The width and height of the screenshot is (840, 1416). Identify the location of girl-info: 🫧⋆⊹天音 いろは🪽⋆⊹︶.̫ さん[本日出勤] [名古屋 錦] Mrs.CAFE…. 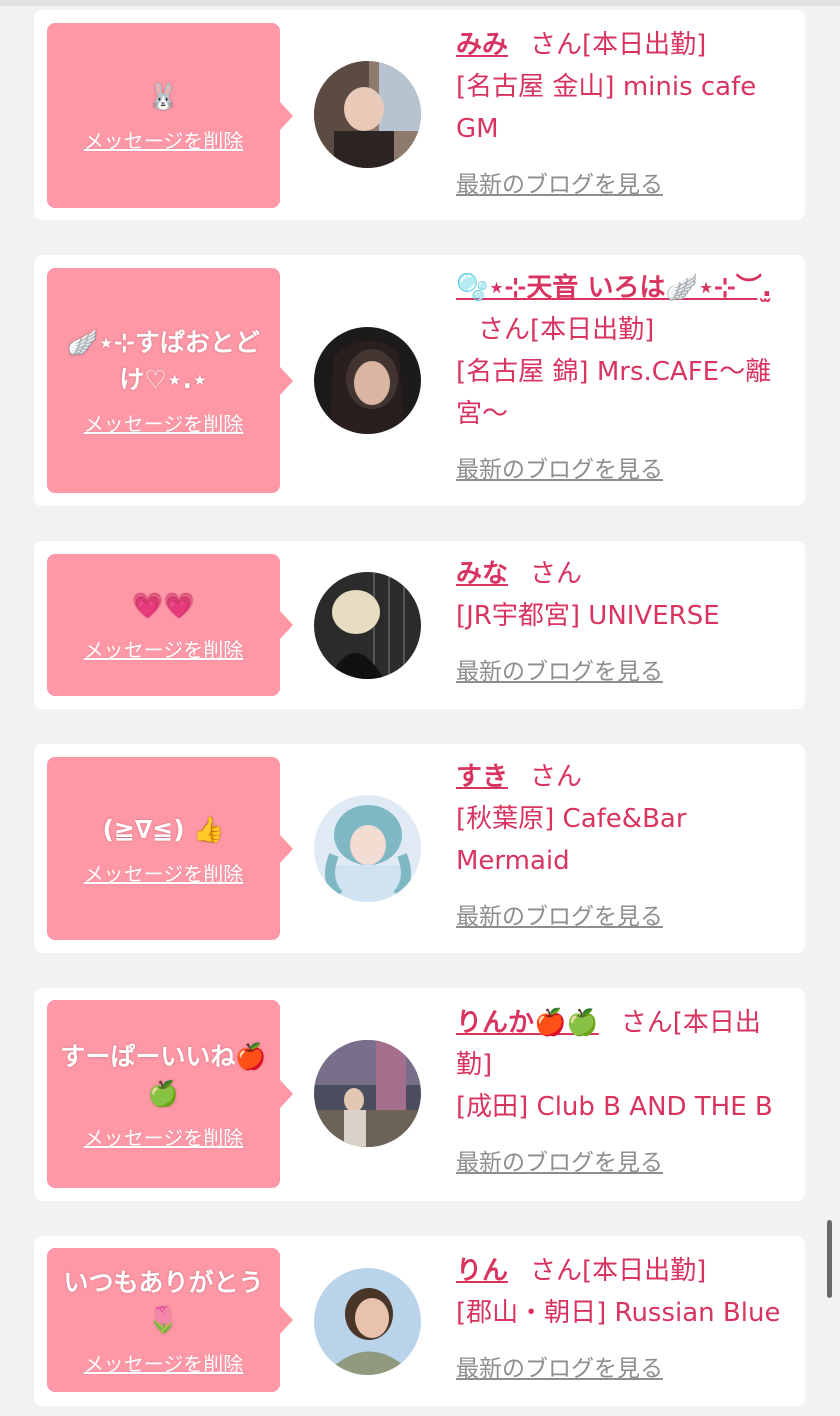
(626, 379).